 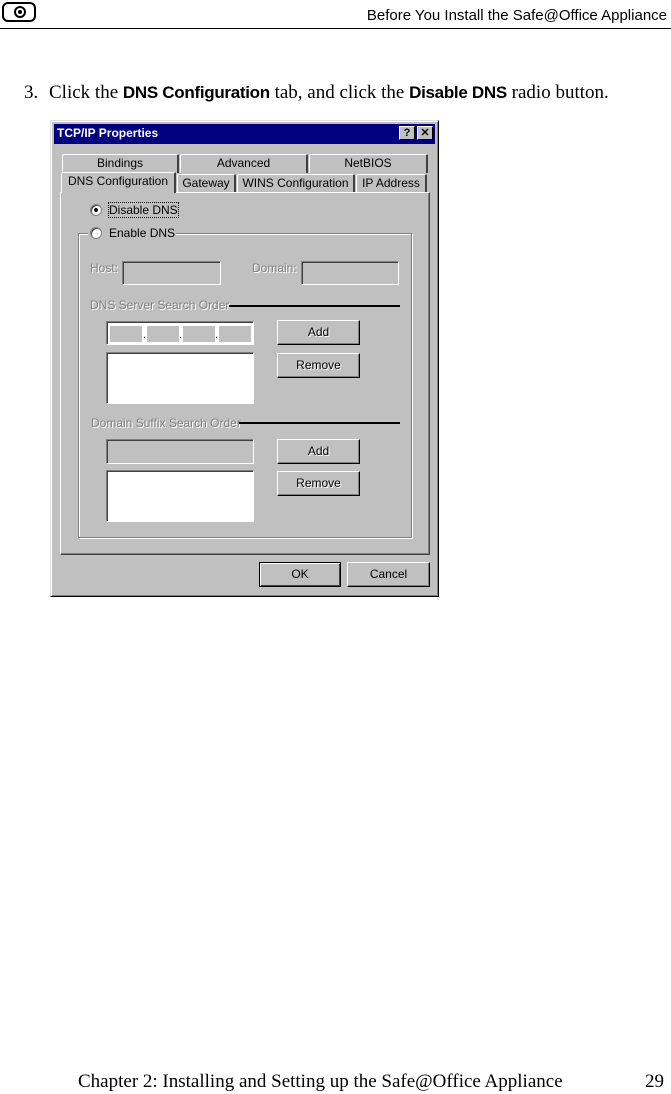 I want to click on step-text-middle: tab, and click the, so click(x=339, y=92).